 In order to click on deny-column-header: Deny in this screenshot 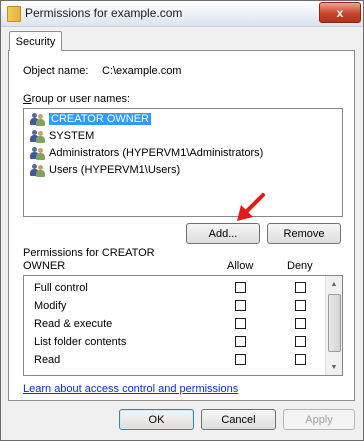, I will do `click(300, 266)`.